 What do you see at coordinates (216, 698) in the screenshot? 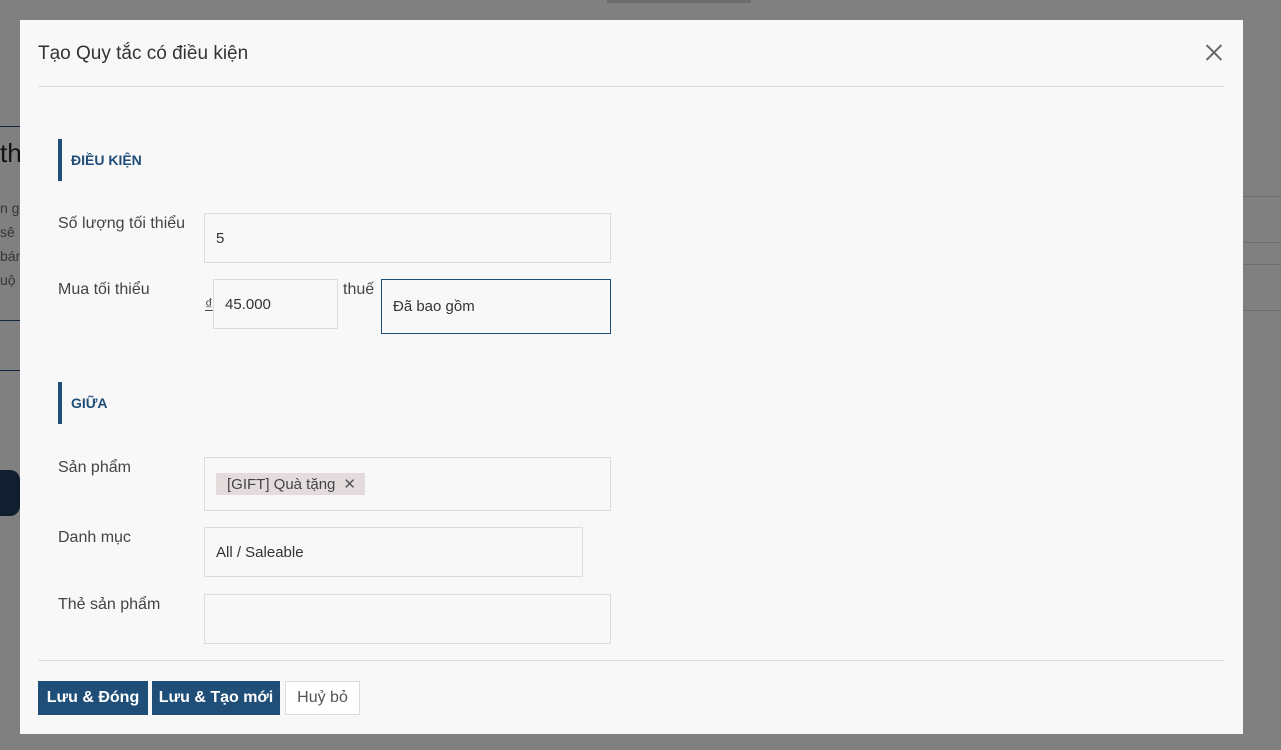
I see `save-new-button: Lưu & Tạo mới` at bounding box center [216, 698].